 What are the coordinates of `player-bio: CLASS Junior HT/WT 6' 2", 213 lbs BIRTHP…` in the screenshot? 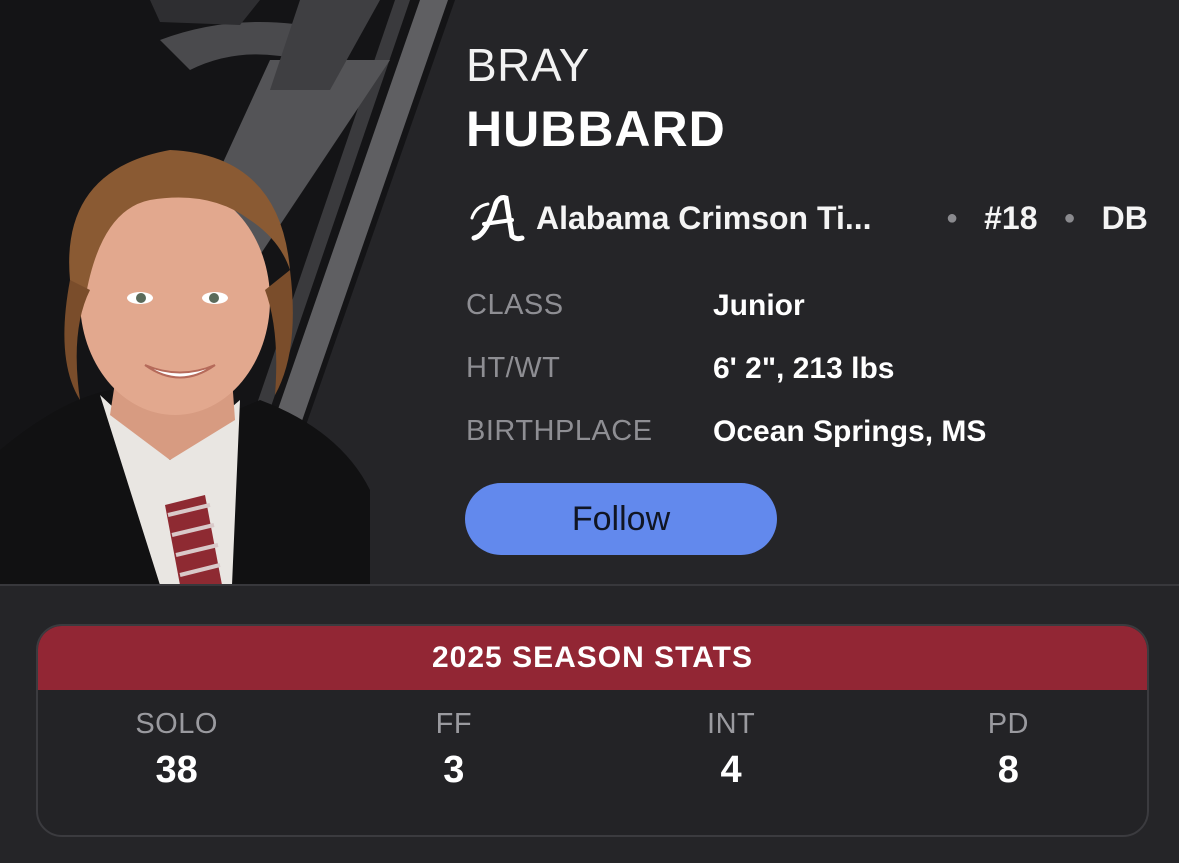 It's located at (816, 368).